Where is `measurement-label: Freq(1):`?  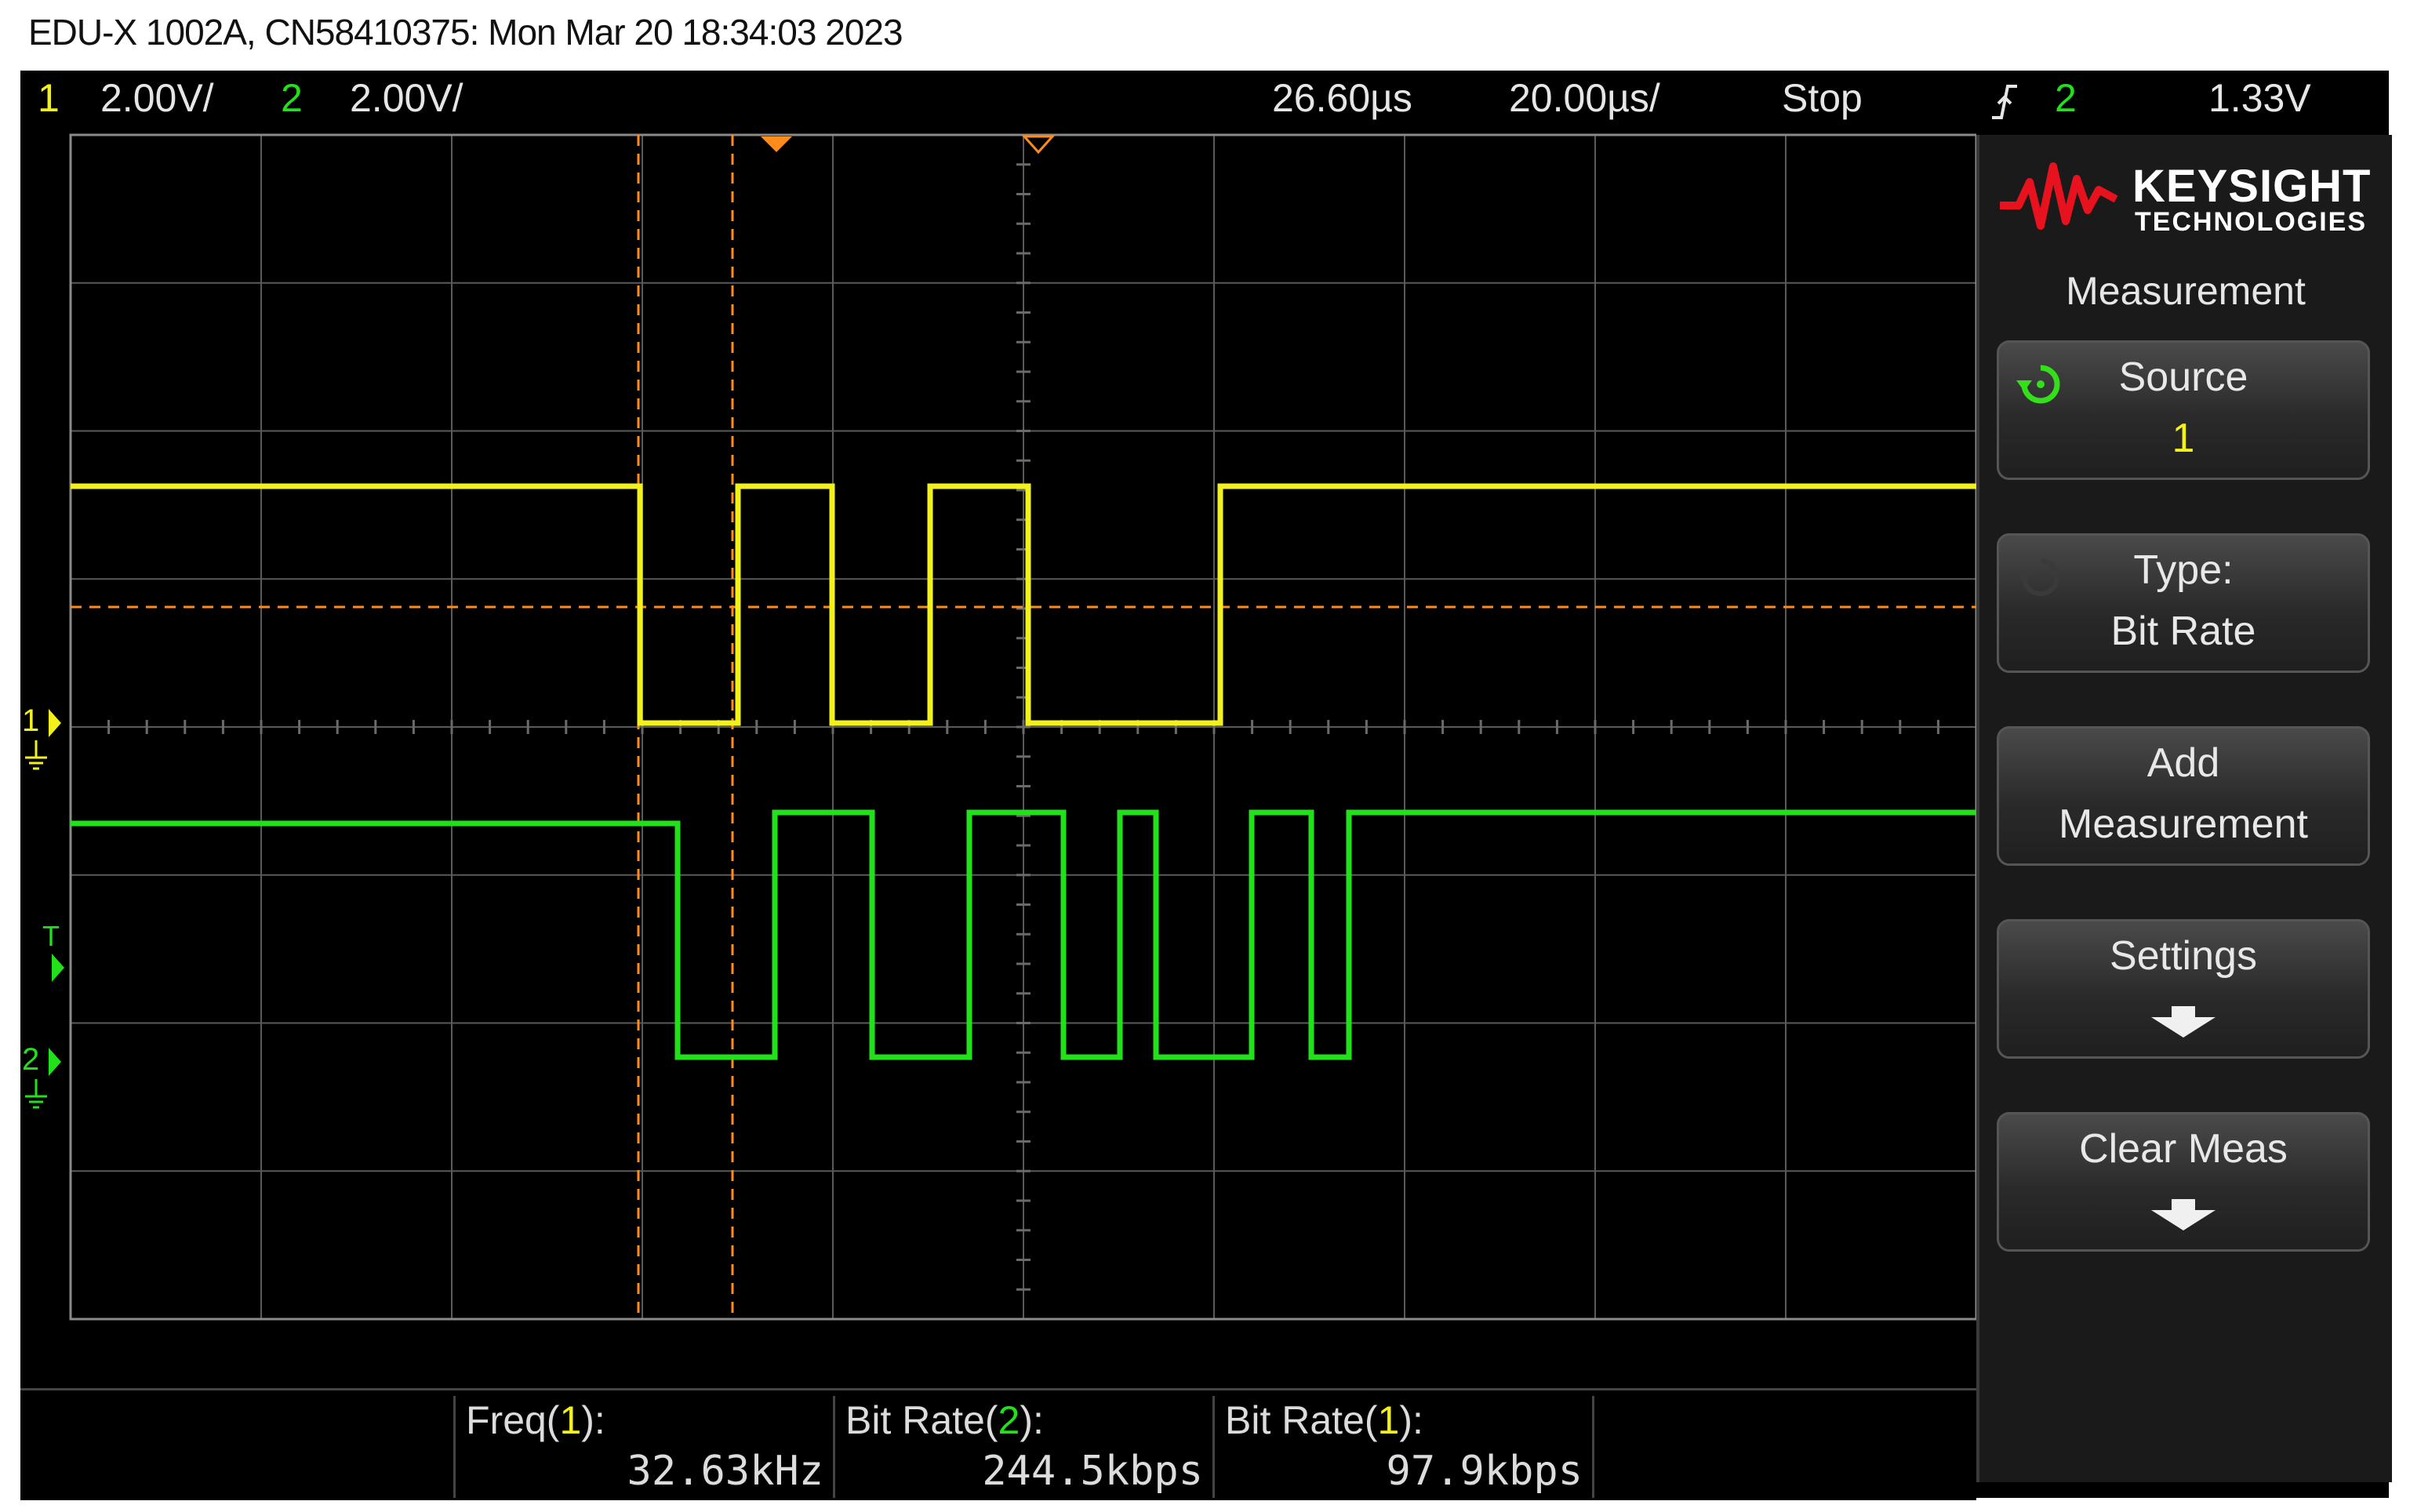 measurement-label: Freq(1): is located at coordinates (535, 1420).